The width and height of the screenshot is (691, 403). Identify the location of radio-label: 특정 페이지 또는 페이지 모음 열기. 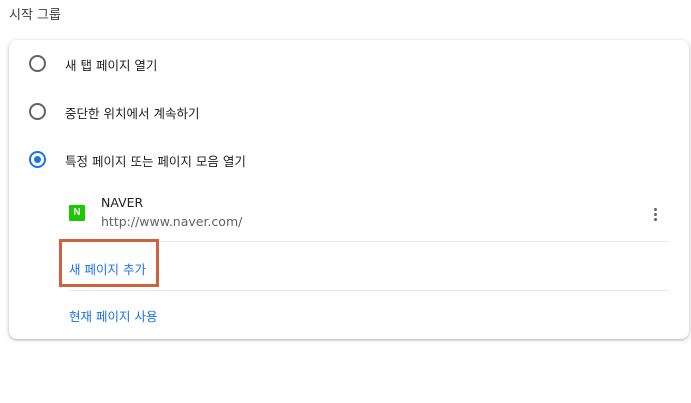
(155, 161).